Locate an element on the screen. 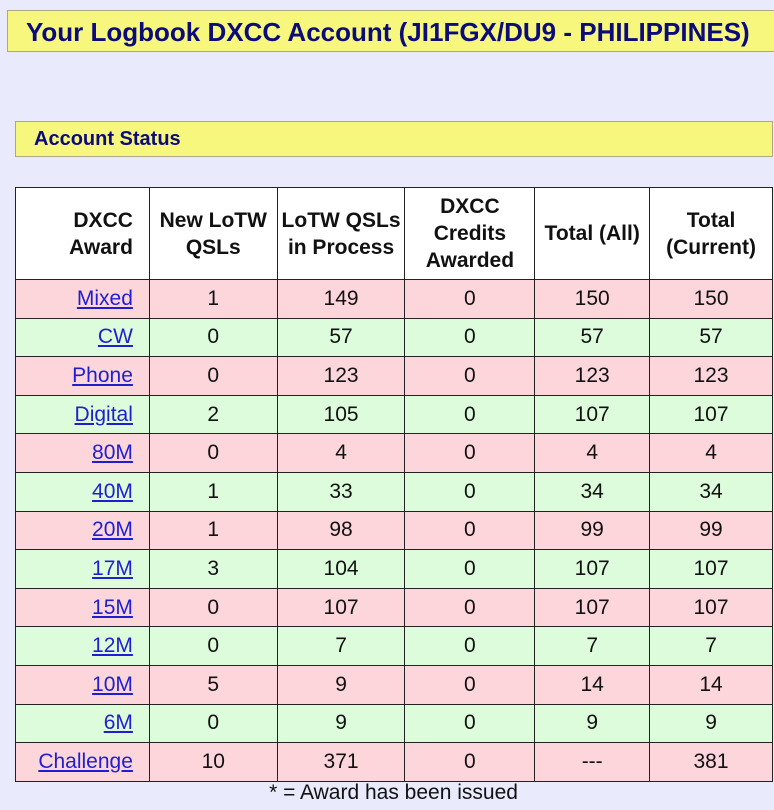 Image resolution: width=774 pixels, height=810 pixels. award-cell: Mixed is located at coordinates (82, 299).